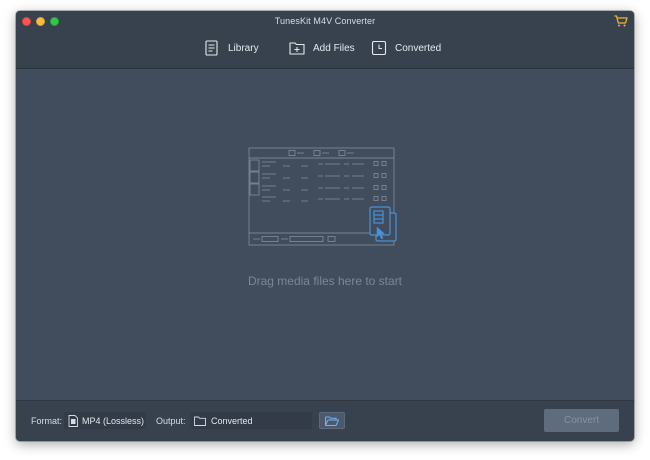 Image resolution: width=650 pixels, height=460 pixels. Describe the element at coordinates (211, 48) in the screenshot. I see `library-list-icon` at that location.